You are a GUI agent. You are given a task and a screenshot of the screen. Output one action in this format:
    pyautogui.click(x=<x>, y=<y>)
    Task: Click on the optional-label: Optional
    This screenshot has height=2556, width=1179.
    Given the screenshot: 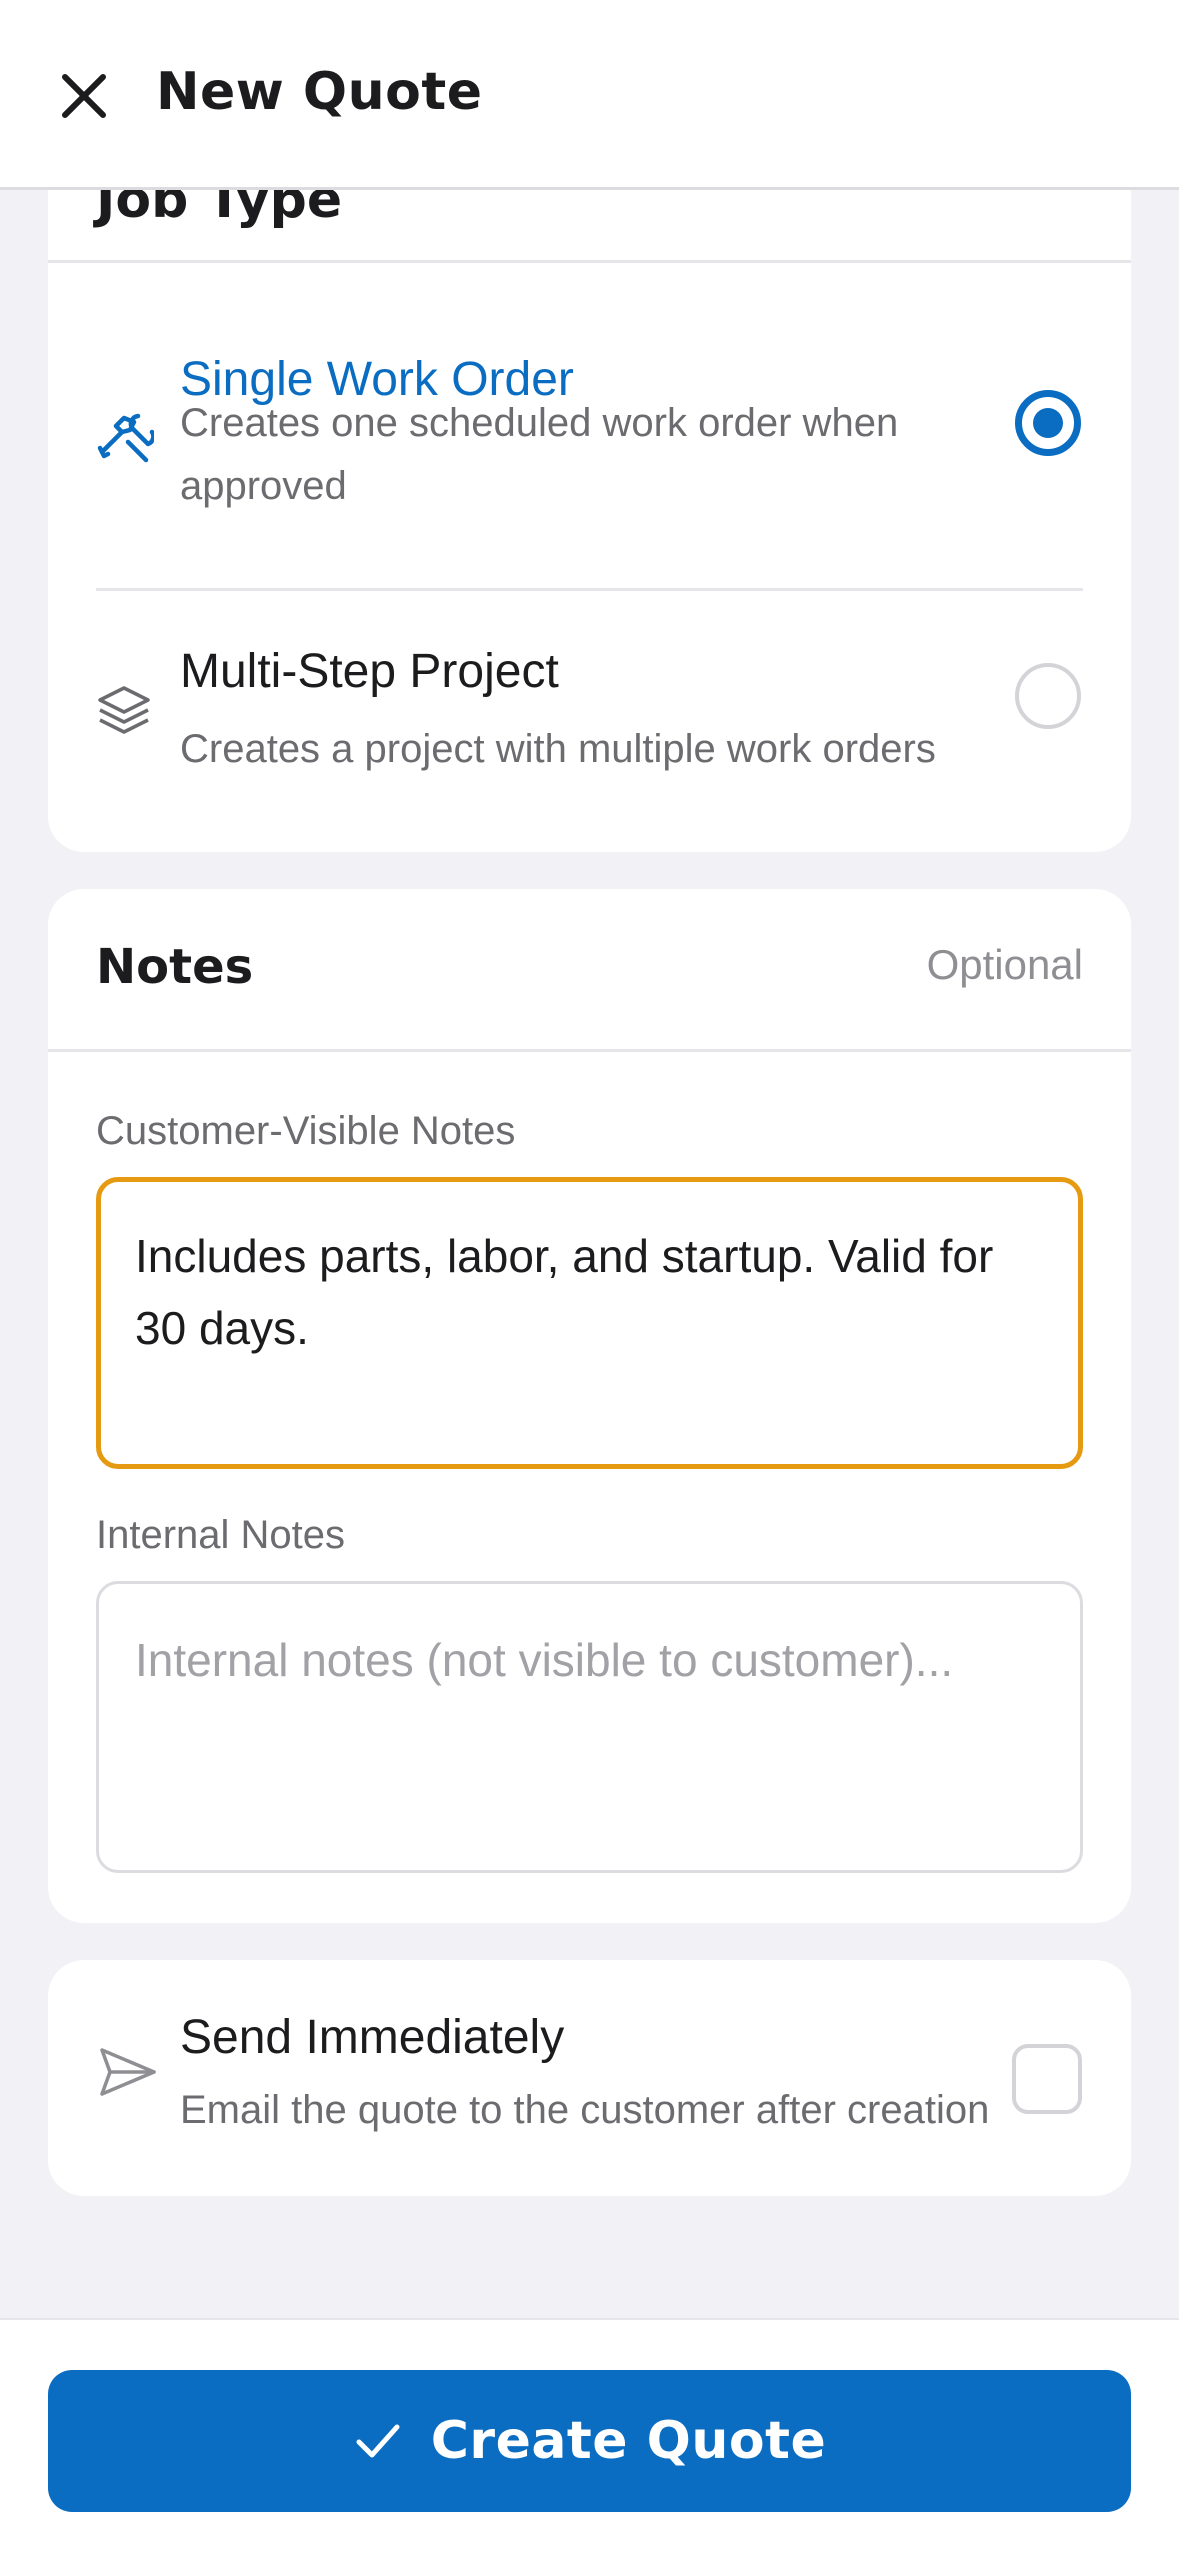 What is the action you would take?
    pyautogui.click(x=1004, y=964)
    